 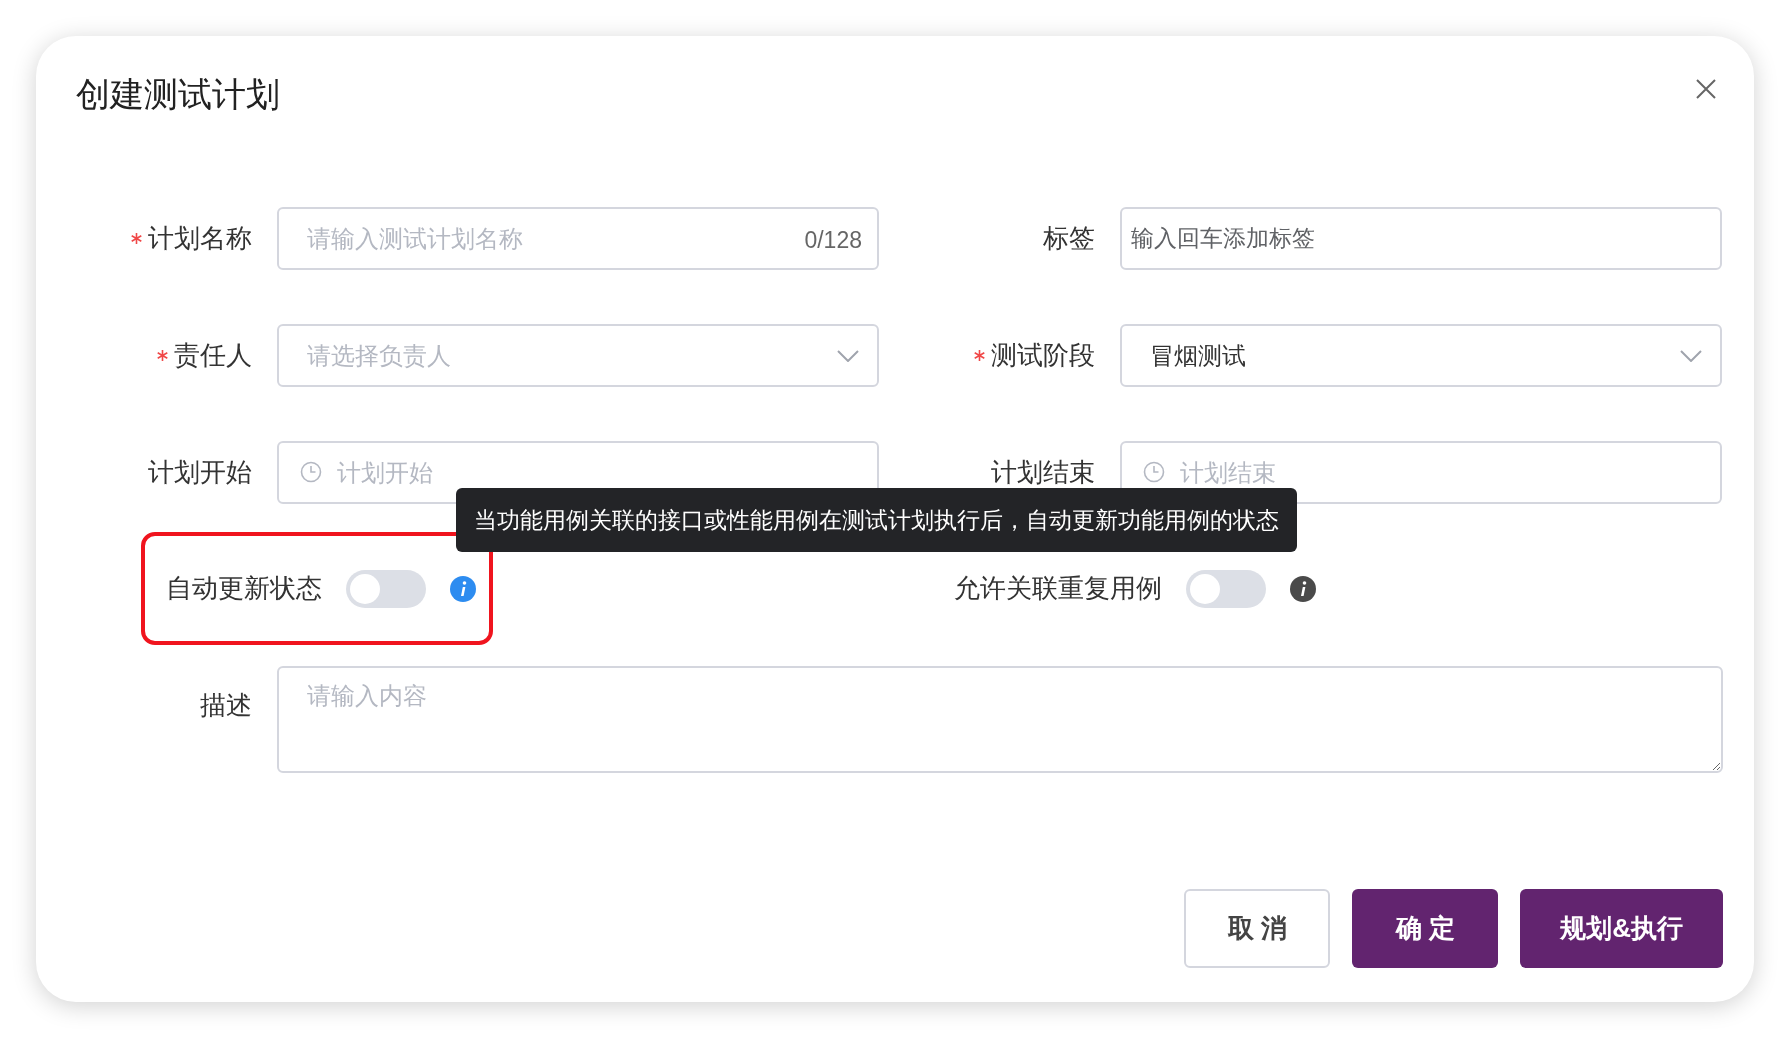 I want to click on primary-button: 确 定, so click(x=1425, y=928).